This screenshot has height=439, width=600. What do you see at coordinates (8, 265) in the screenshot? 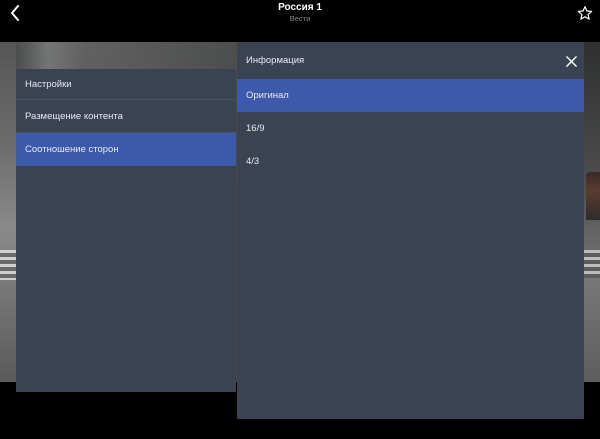
I see `video-scene-crosswalk-left` at bounding box center [8, 265].